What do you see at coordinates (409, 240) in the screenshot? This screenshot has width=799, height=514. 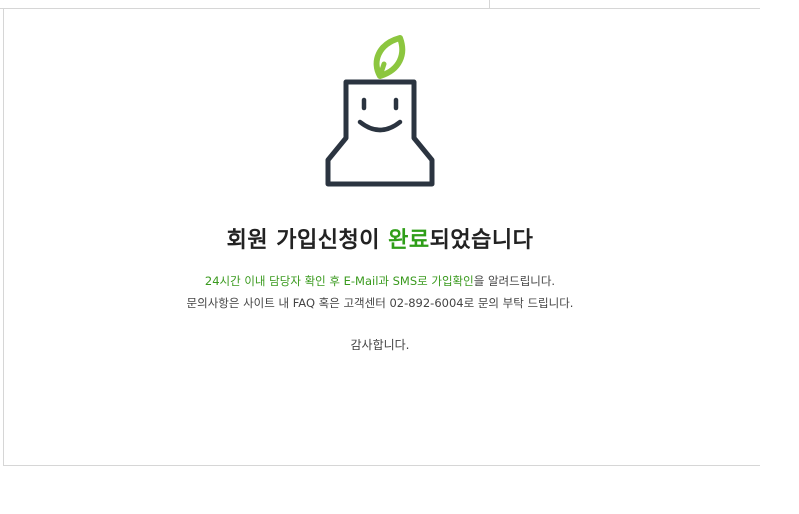 I see `title-highlight: 완료` at bounding box center [409, 240].